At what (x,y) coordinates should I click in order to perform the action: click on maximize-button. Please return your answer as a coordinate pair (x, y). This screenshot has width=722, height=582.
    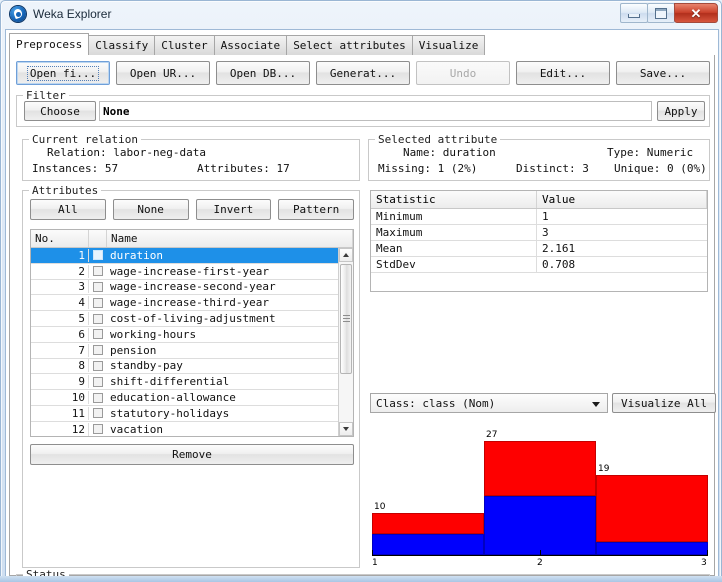
    Looking at the image, I should click on (661, 13).